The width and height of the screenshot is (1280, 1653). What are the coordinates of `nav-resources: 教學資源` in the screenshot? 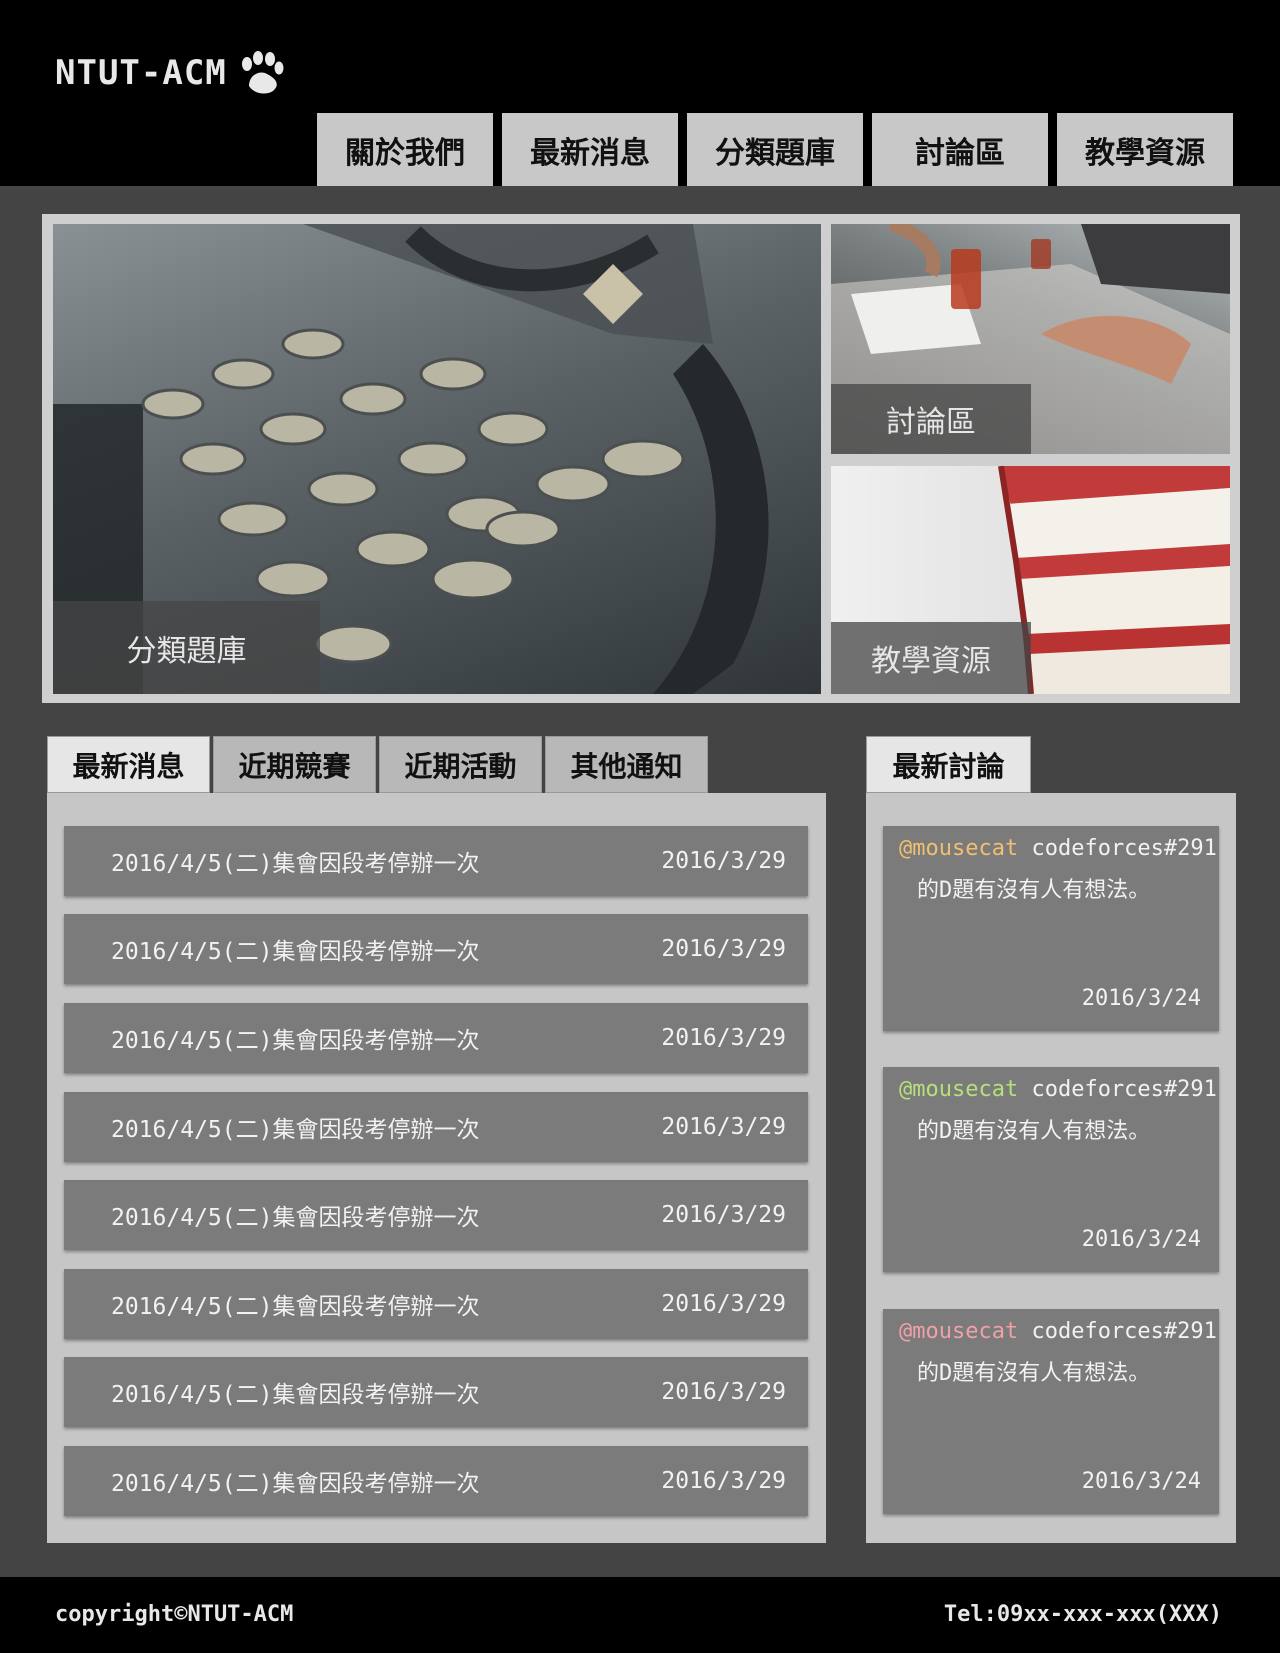 It's located at (1145, 149).